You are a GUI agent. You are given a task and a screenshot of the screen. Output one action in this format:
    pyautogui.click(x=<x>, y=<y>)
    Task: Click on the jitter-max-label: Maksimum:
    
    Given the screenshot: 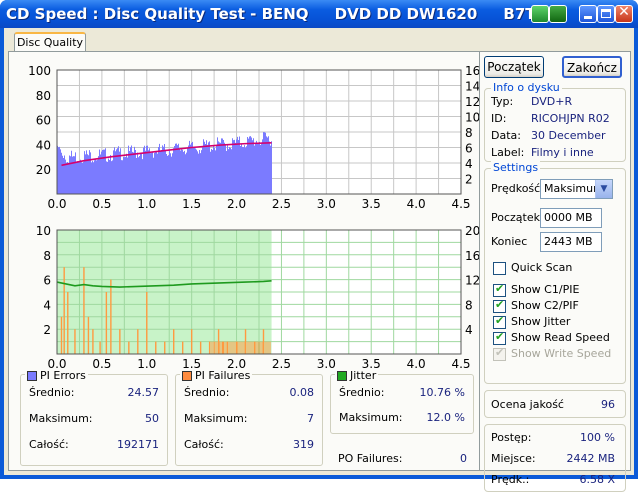 What is the action you would take?
    pyautogui.click(x=371, y=417)
    